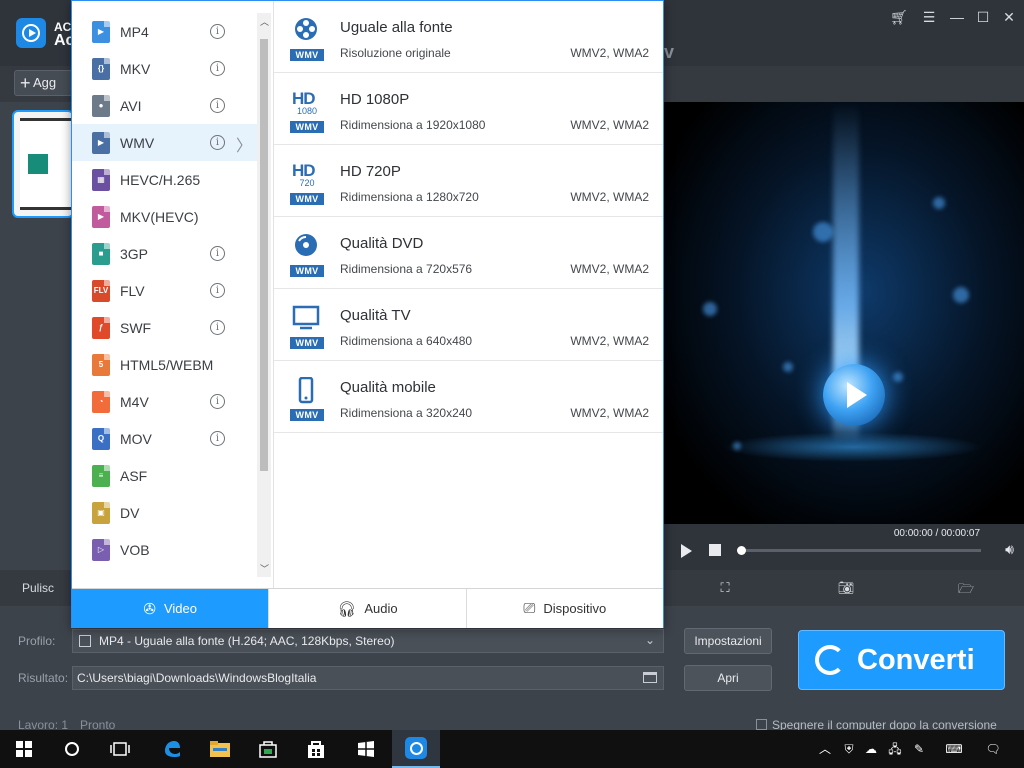 The image size is (1024, 768). Describe the element at coordinates (929, 17) in the screenshot. I see `menu-icon: ☰` at that location.